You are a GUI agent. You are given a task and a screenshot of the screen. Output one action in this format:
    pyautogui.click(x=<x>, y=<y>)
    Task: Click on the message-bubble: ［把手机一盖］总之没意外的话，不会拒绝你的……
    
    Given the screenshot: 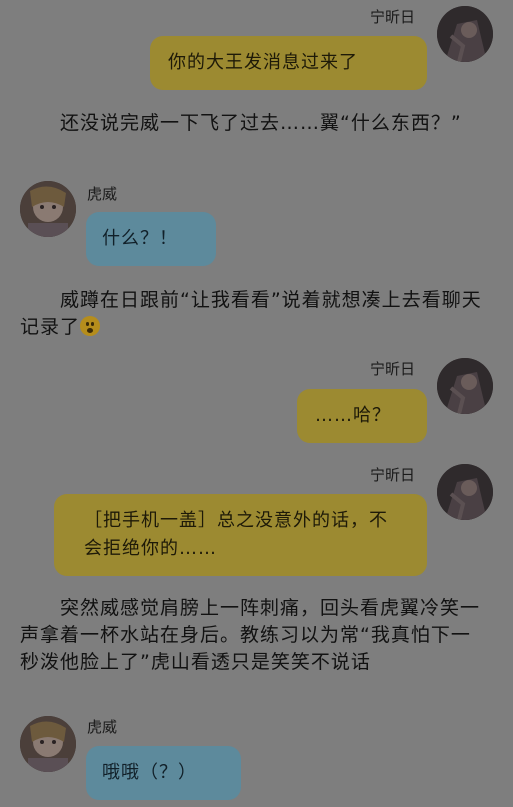 What is the action you would take?
    pyautogui.click(x=240, y=535)
    